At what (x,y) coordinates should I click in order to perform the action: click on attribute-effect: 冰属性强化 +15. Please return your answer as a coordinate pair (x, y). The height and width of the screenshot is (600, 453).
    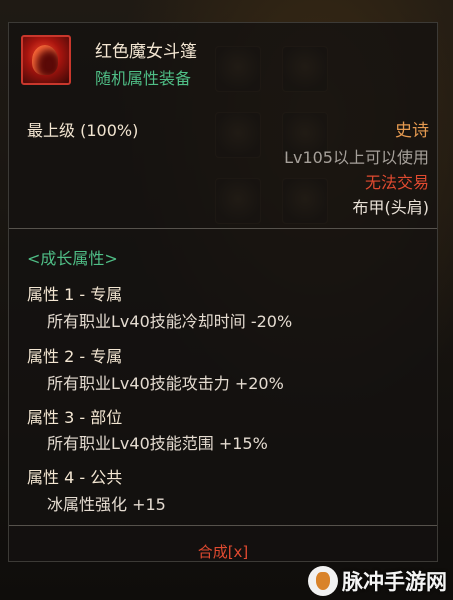
    Looking at the image, I should click on (106, 504).